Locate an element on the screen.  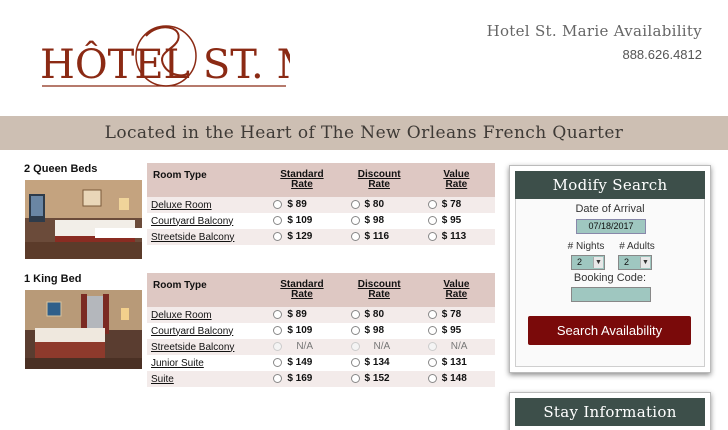
nights-label: # Nights is located at coordinates (586, 246).